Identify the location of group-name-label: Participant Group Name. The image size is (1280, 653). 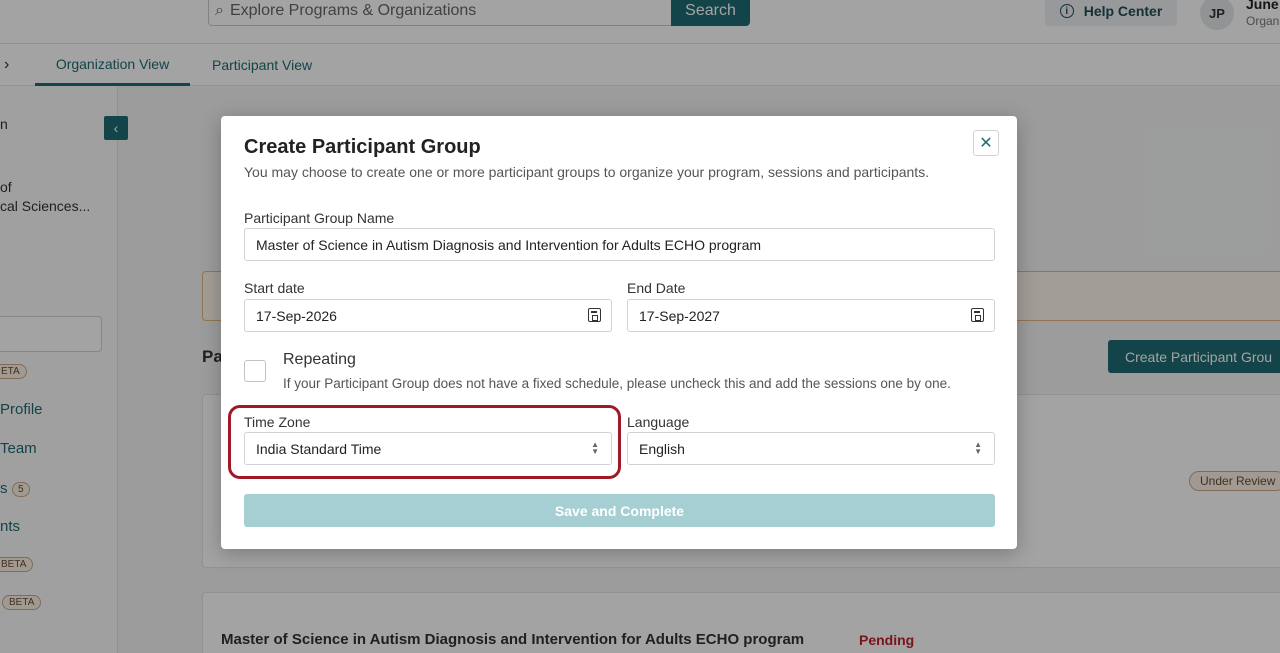
(319, 218).